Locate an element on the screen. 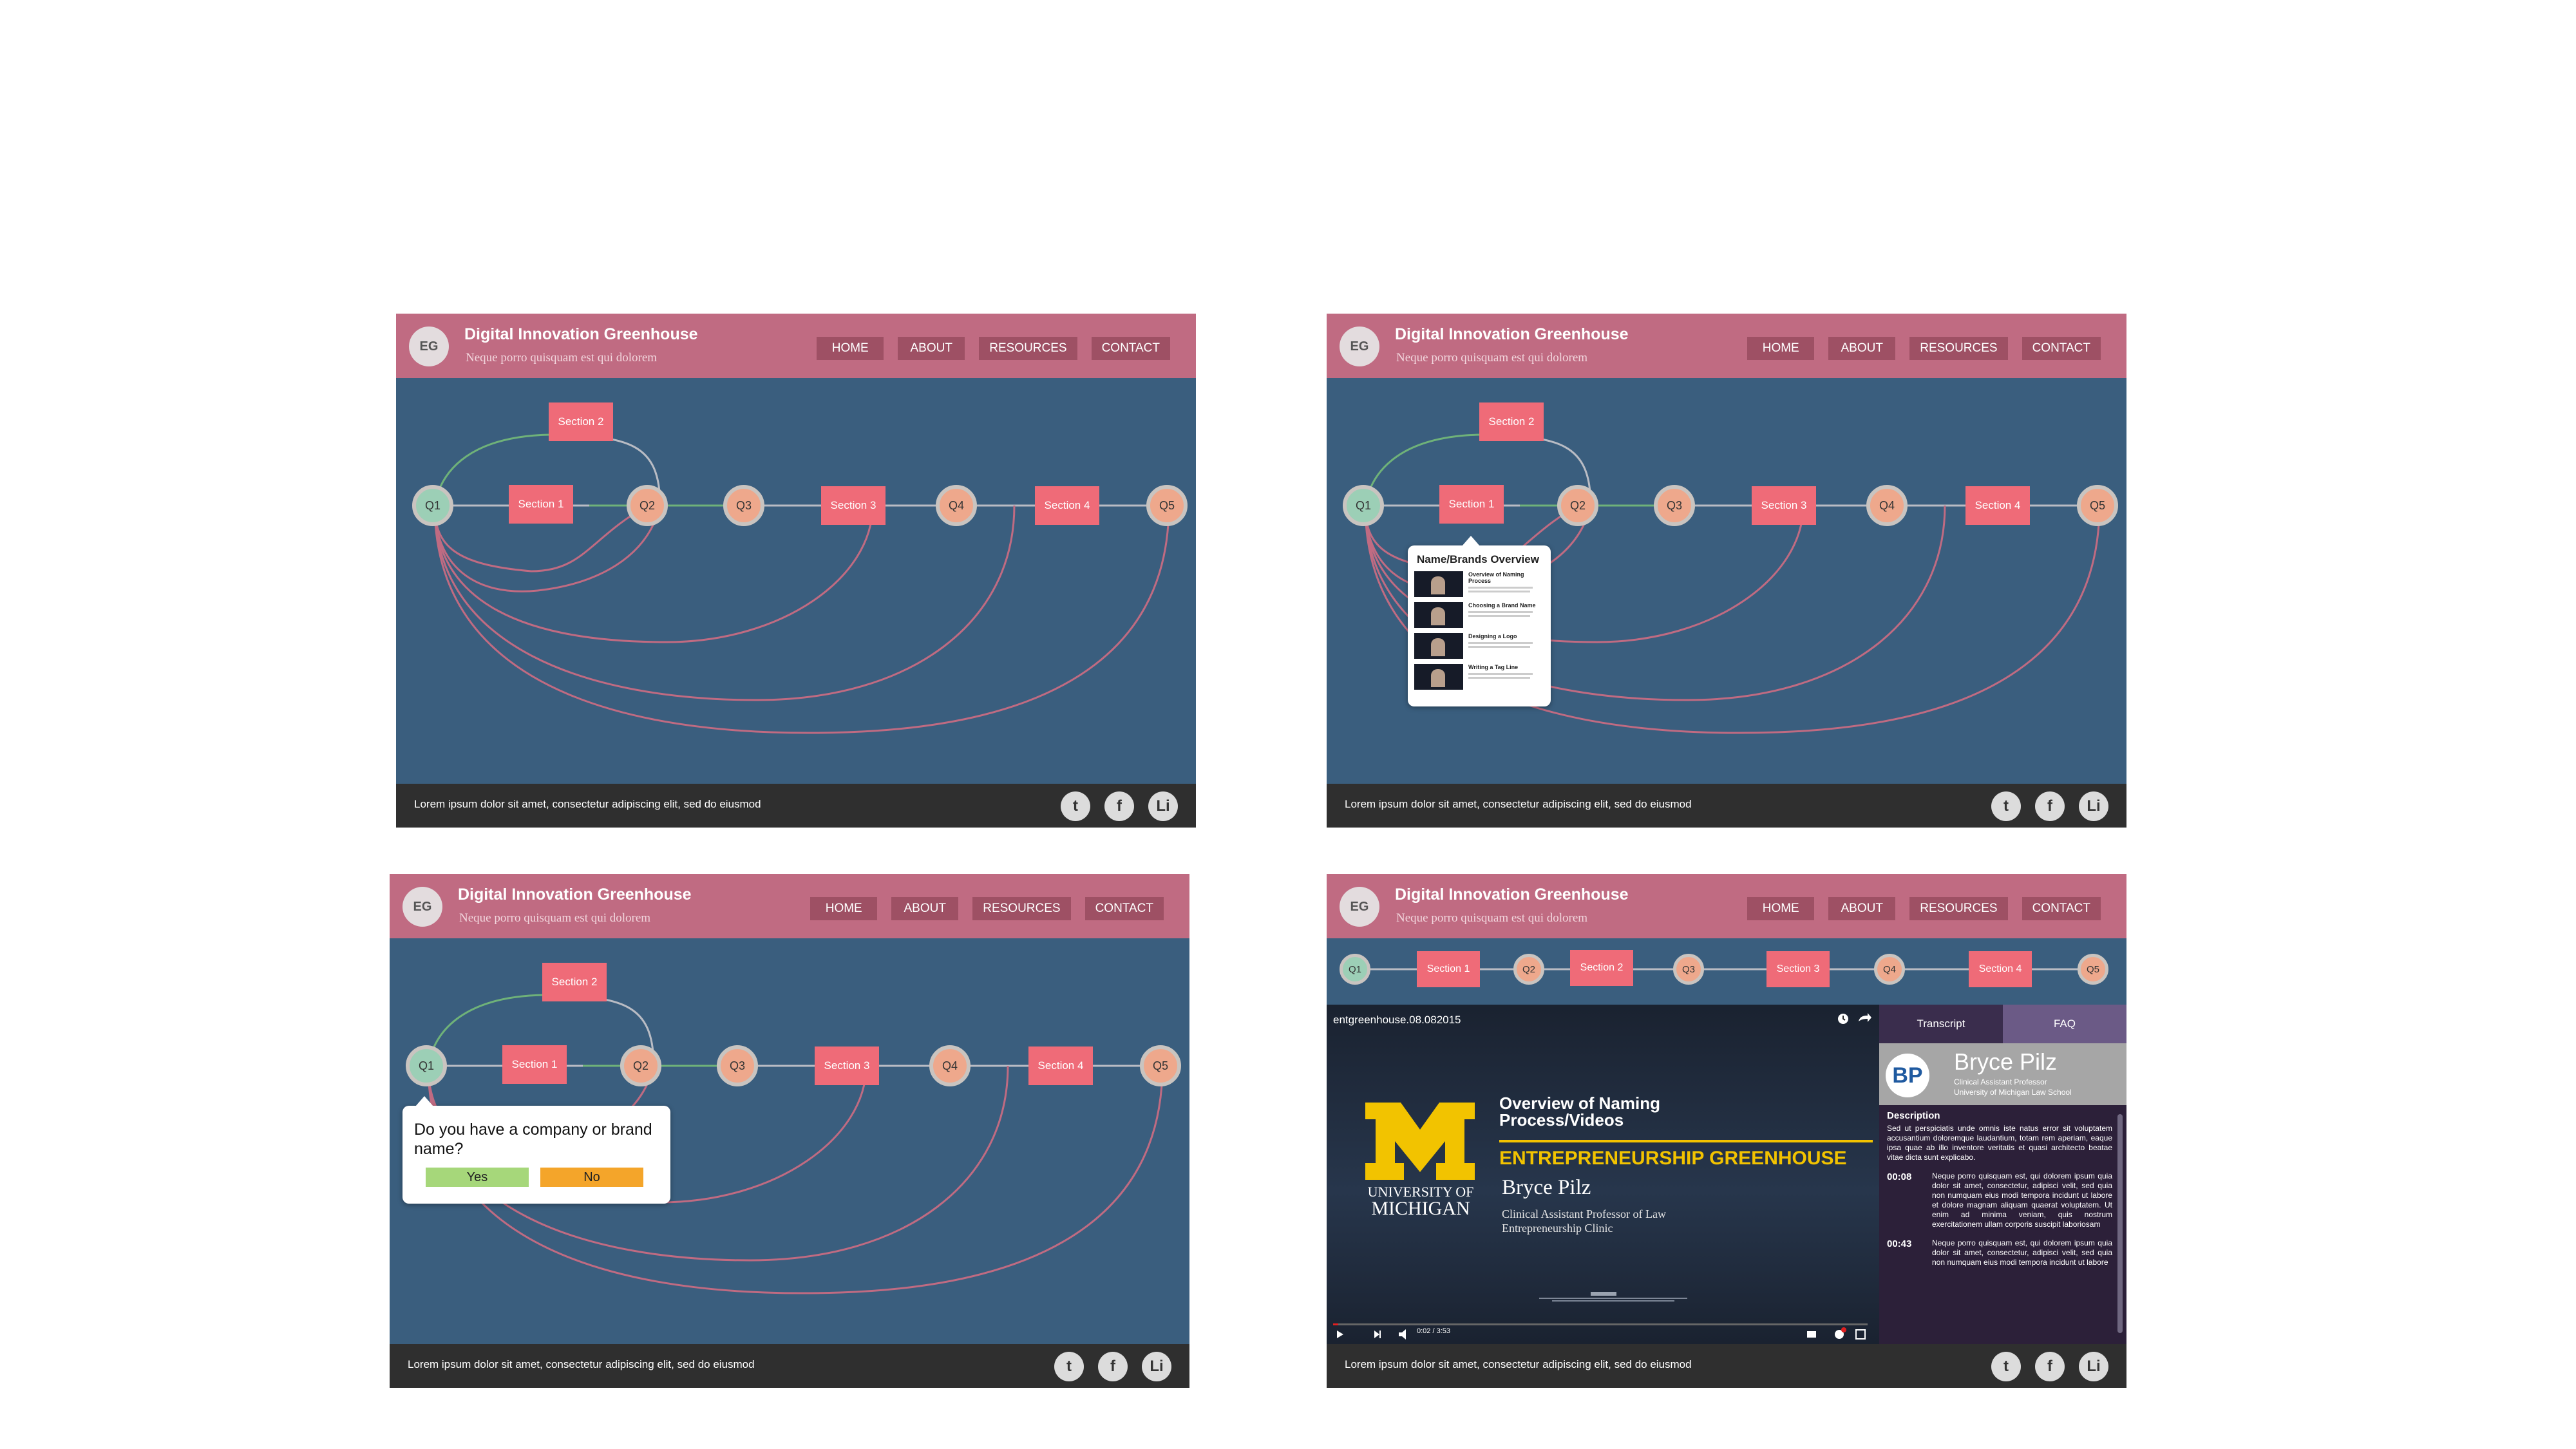  yes-button: Yes is located at coordinates (478, 1177).